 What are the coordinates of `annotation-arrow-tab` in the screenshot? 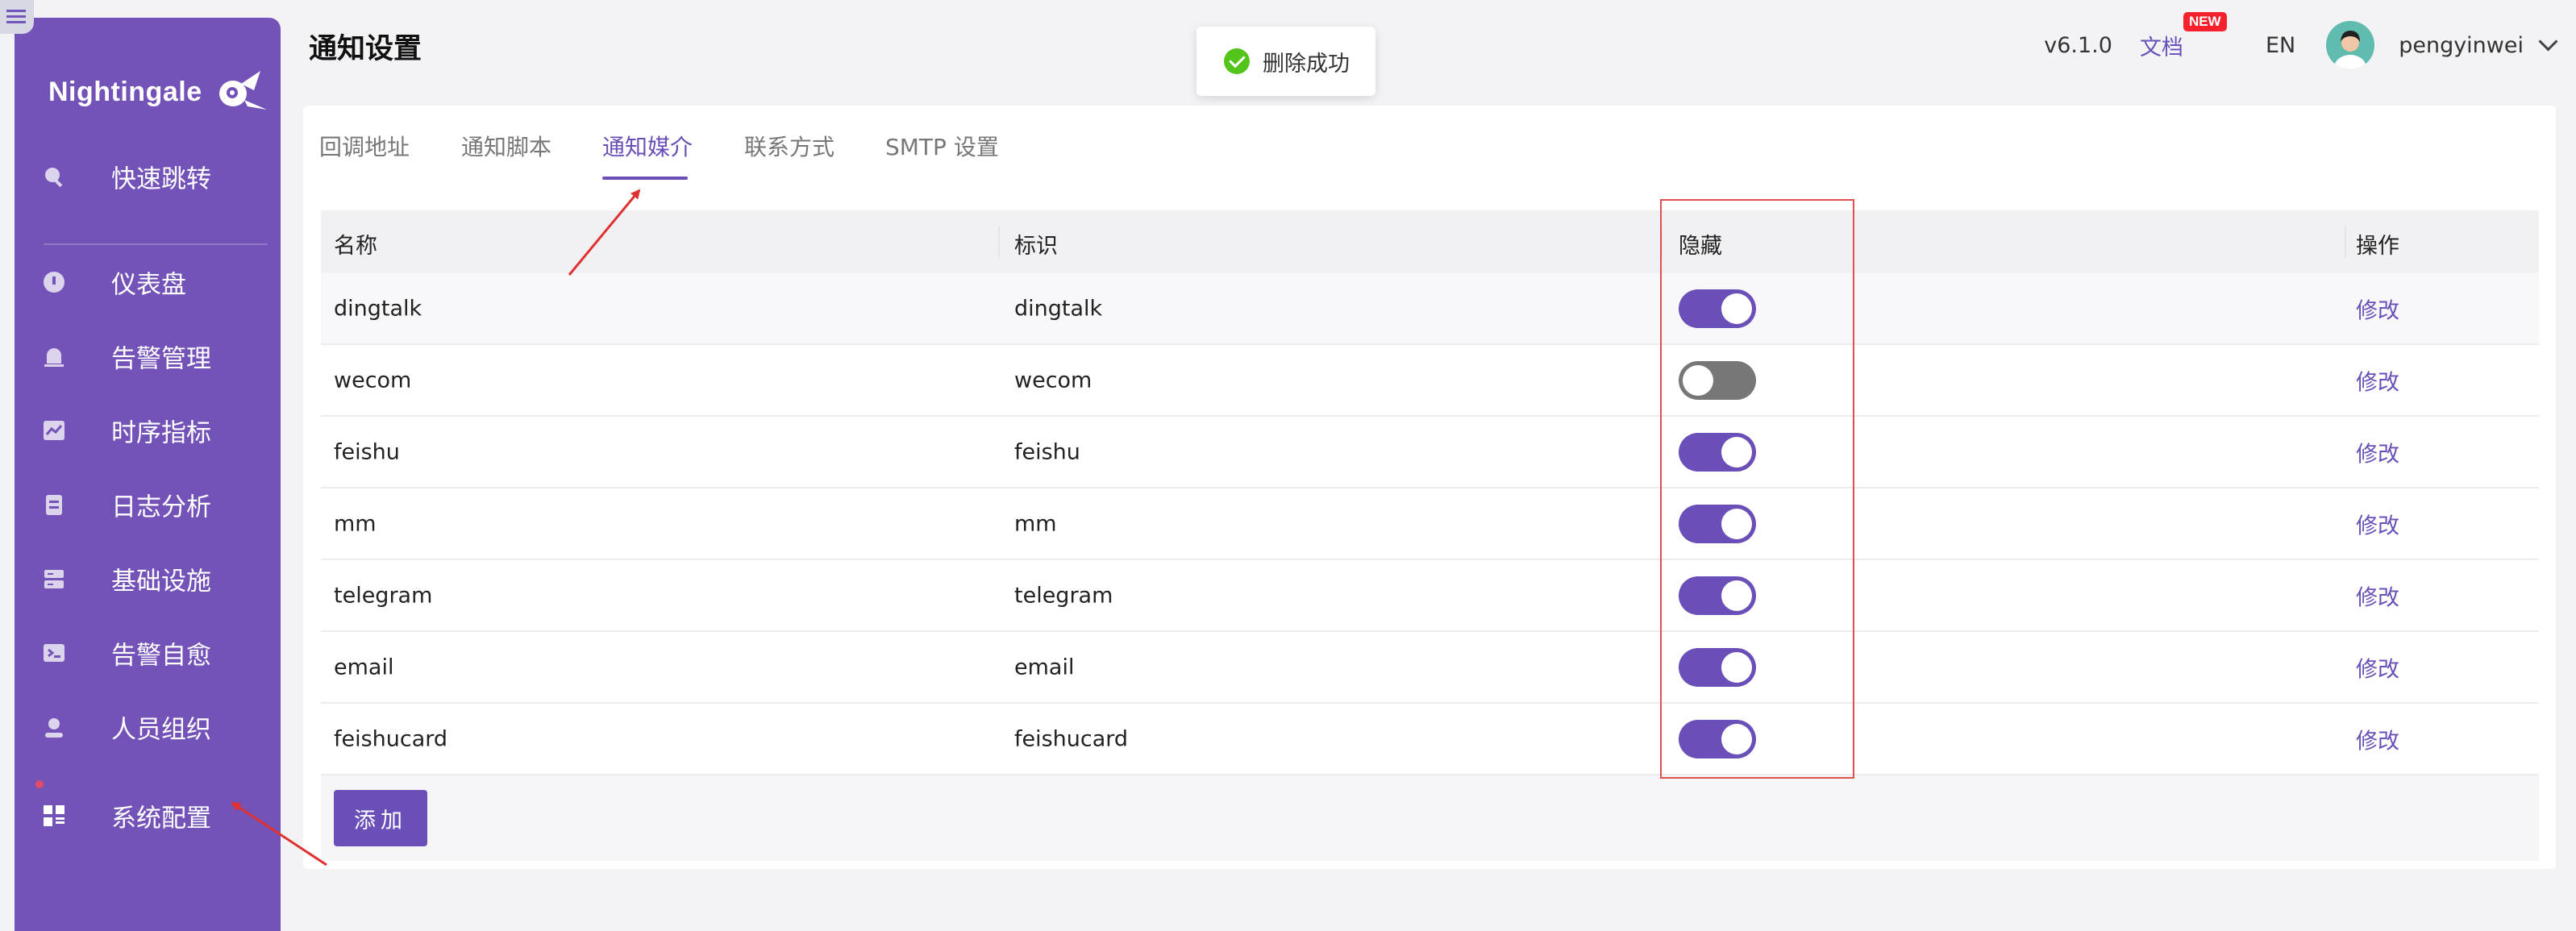 It's located at (605, 232).